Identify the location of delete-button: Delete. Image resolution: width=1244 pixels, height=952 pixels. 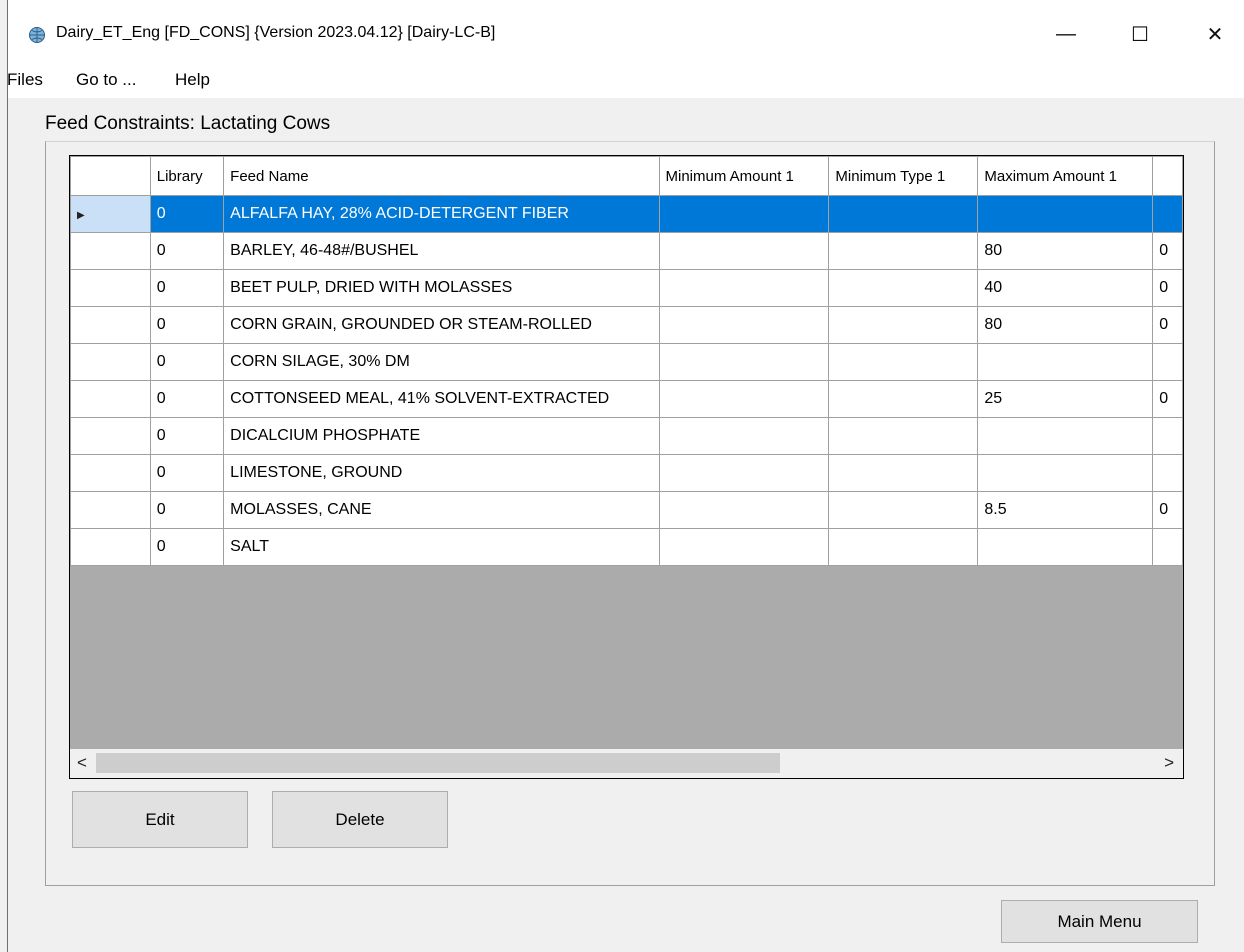
(360, 819).